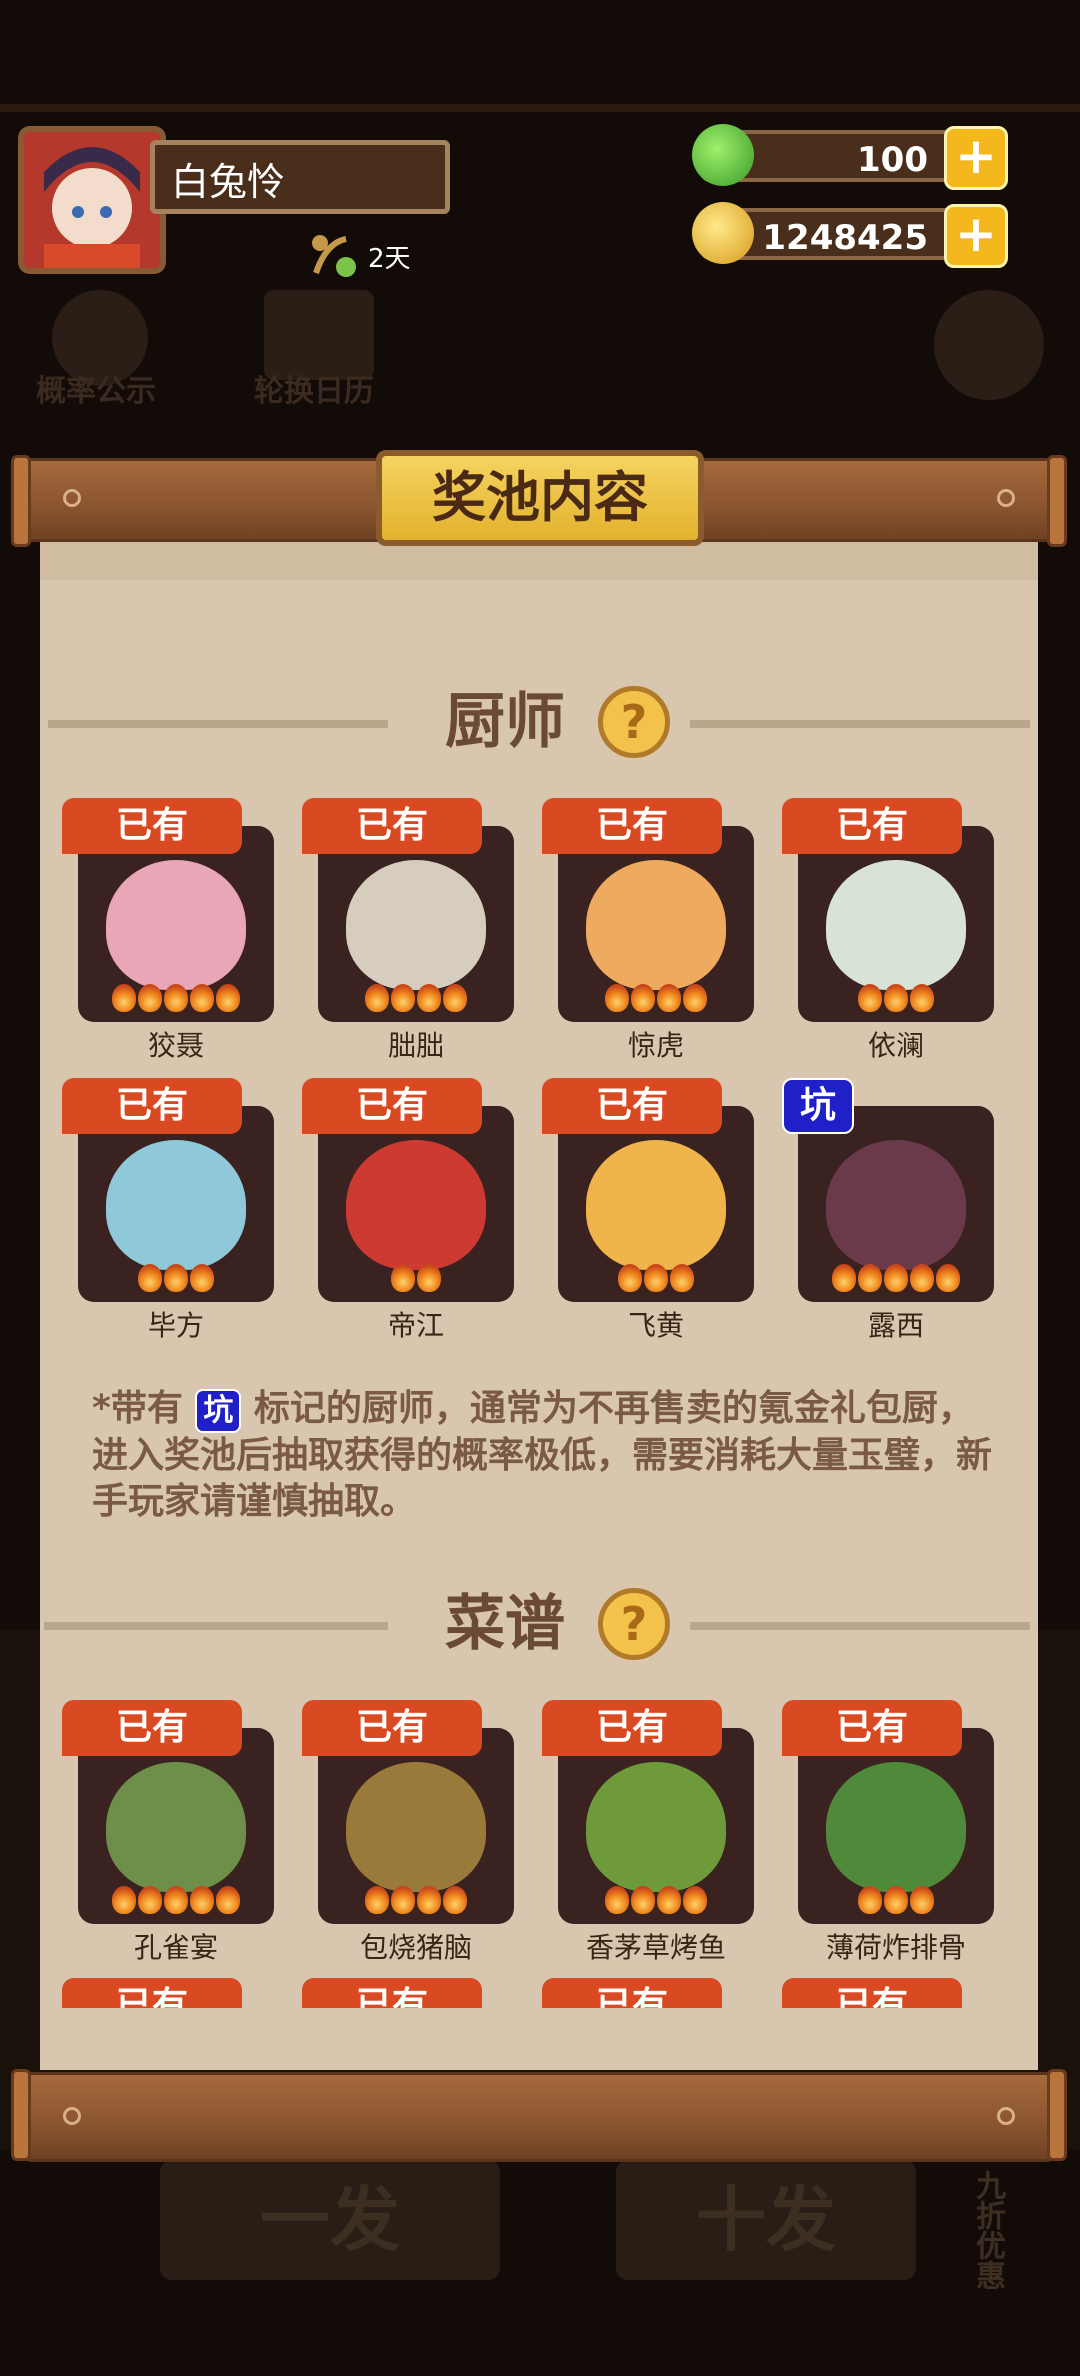  I want to click on note-pit-badge: 坑, so click(218, 1411).